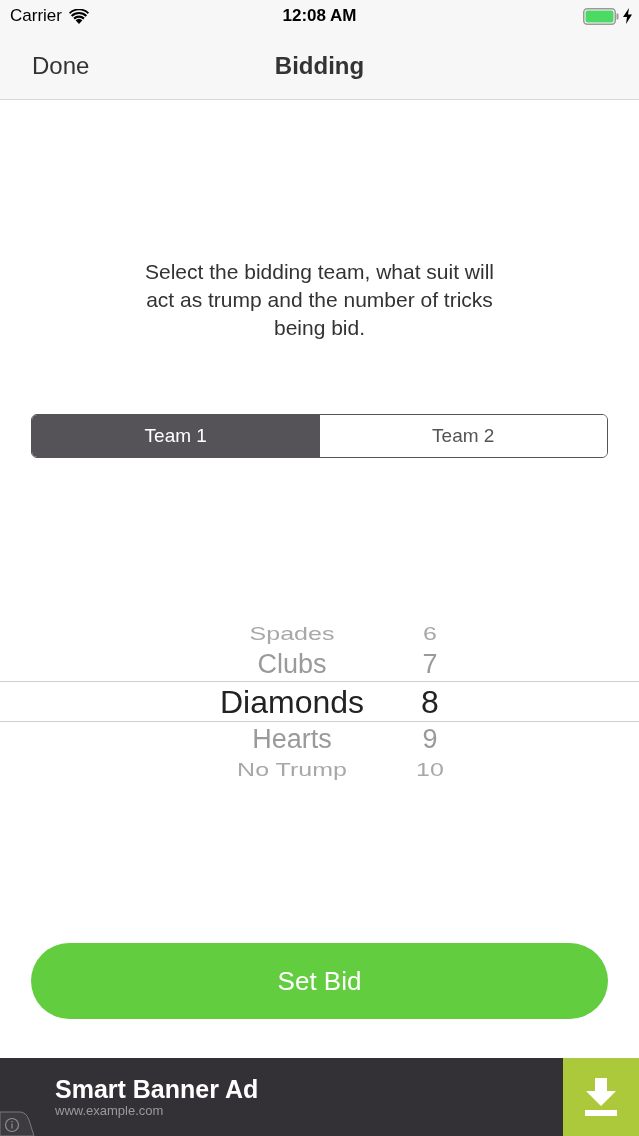 This screenshot has height=1136, width=639. Describe the element at coordinates (319, 16) in the screenshot. I see `status-time: 12:08 AM` at that location.